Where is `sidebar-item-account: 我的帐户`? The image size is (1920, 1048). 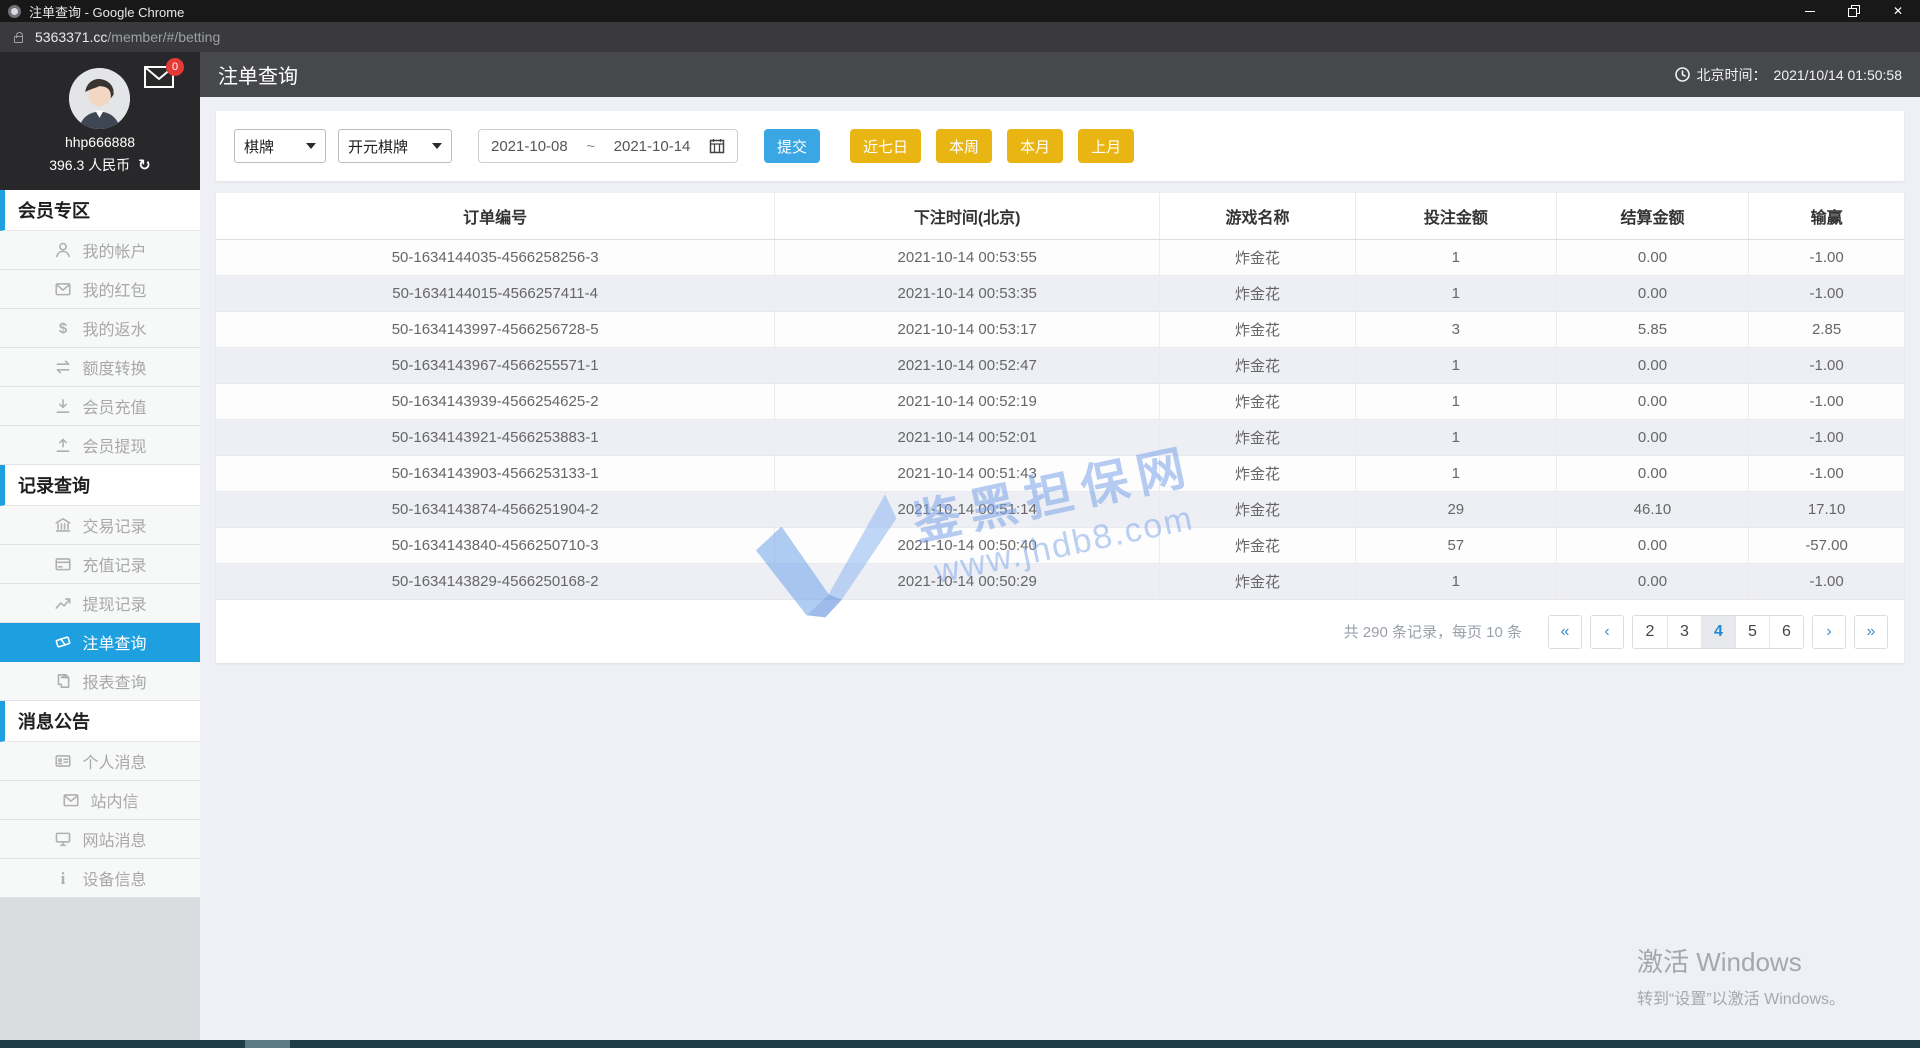 sidebar-item-account: 我的帐户 is located at coordinates (100, 250).